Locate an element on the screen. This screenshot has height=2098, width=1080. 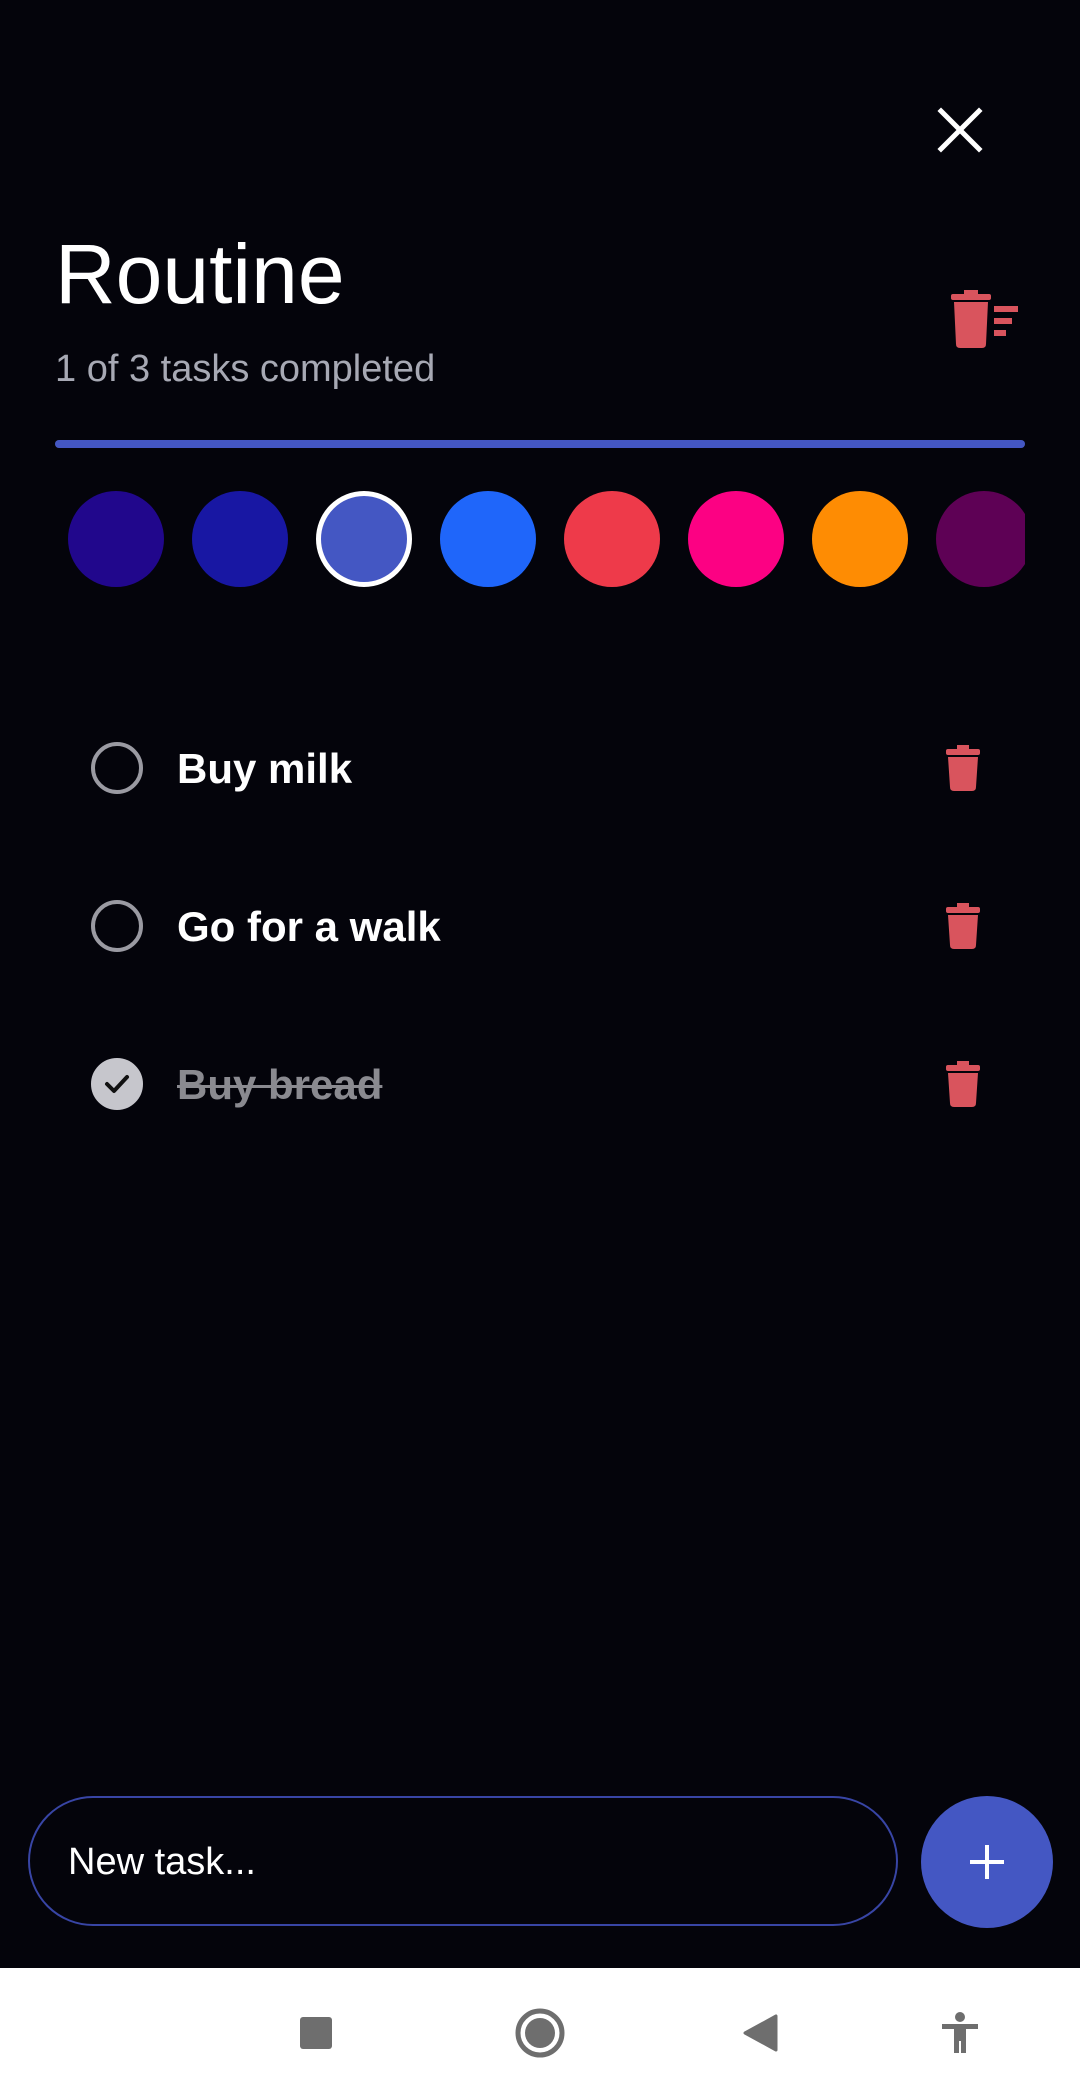
clear-completed-button is located at coordinates (984, 319).